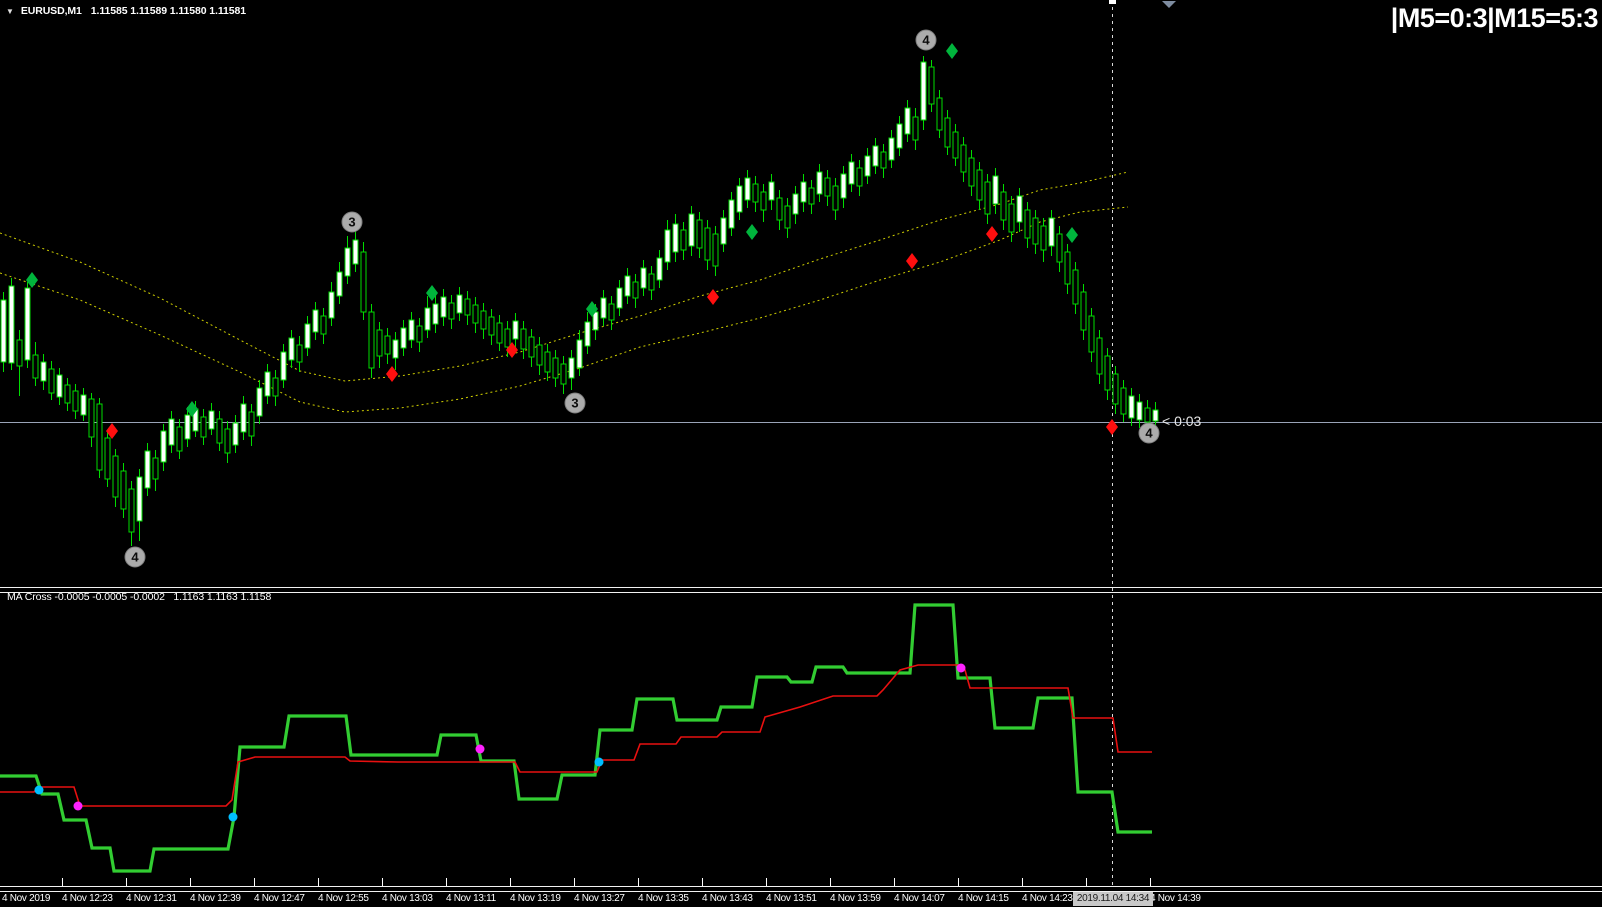  I want to click on time-axis-label: 4 Nov 13:43, so click(727, 898).